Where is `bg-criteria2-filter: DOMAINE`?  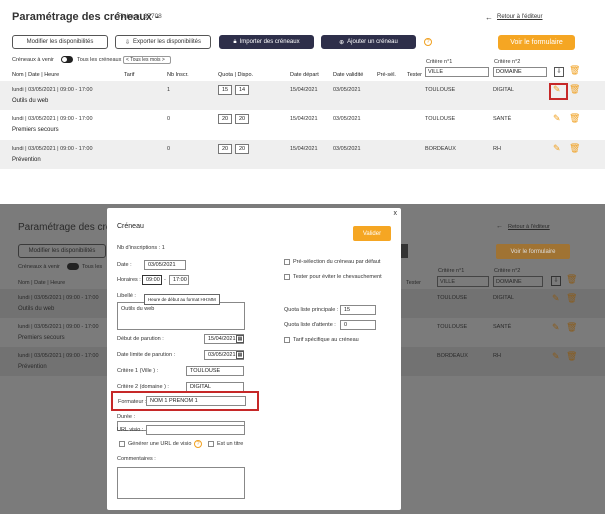
bg-criteria2-filter: DOMAINE is located at coordinates (518, 281).